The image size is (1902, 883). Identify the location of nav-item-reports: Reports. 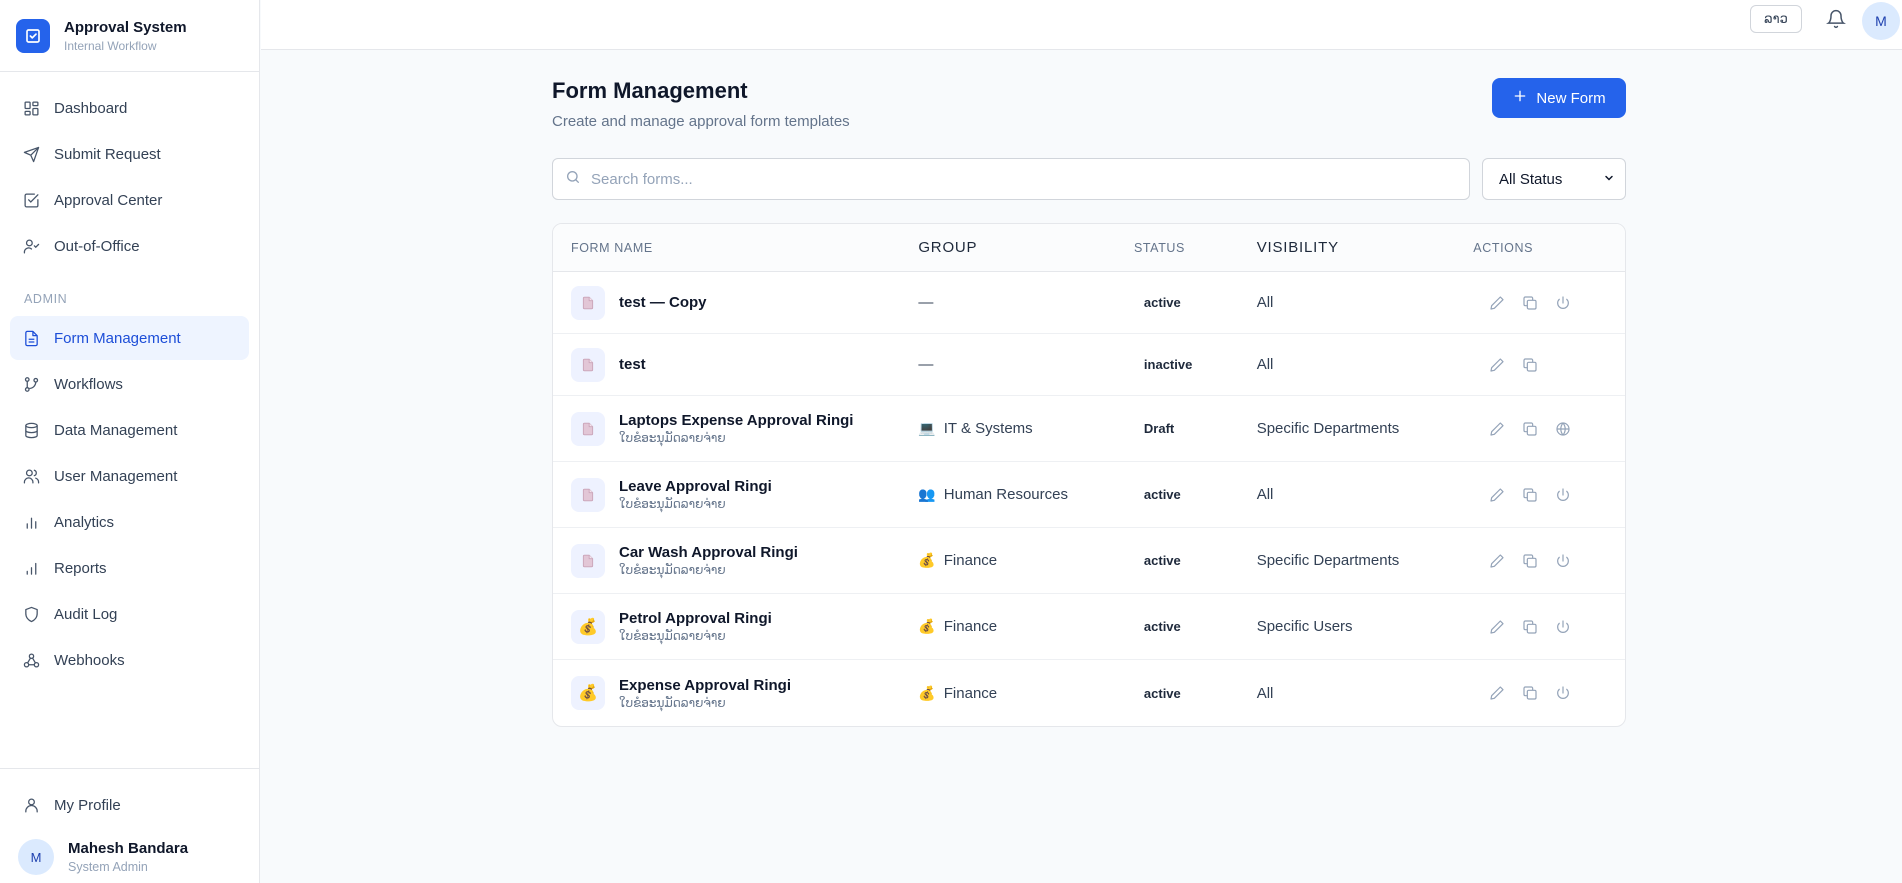
(129, 568).